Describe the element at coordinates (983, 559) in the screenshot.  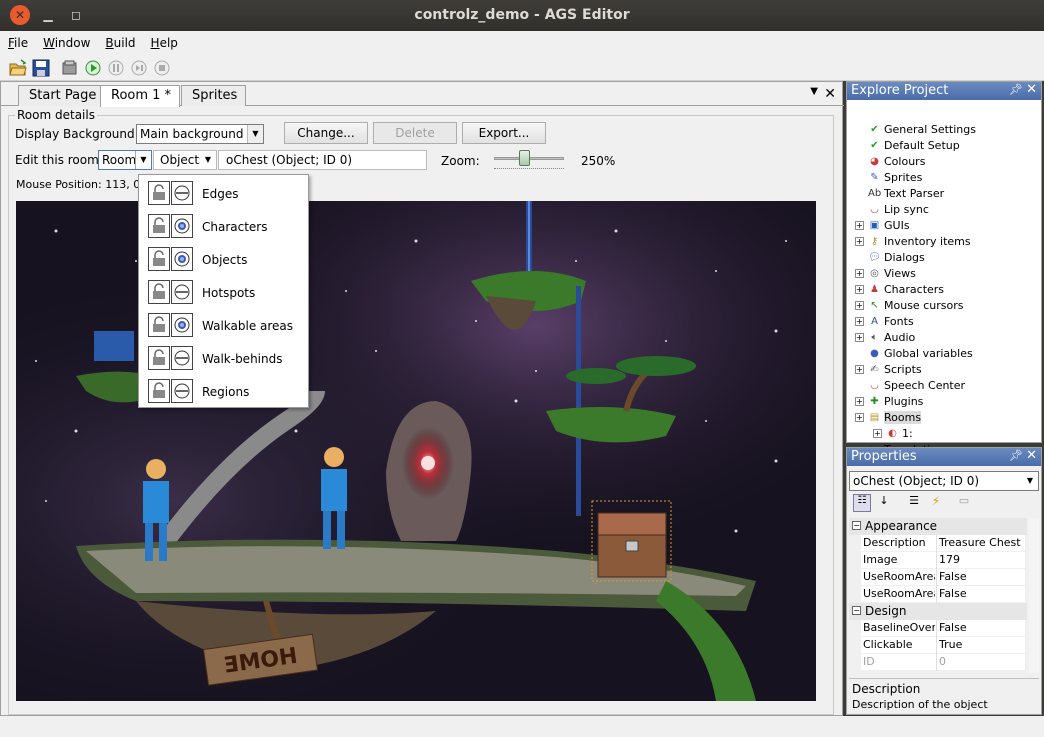
I see `property-value: 179` at that location.